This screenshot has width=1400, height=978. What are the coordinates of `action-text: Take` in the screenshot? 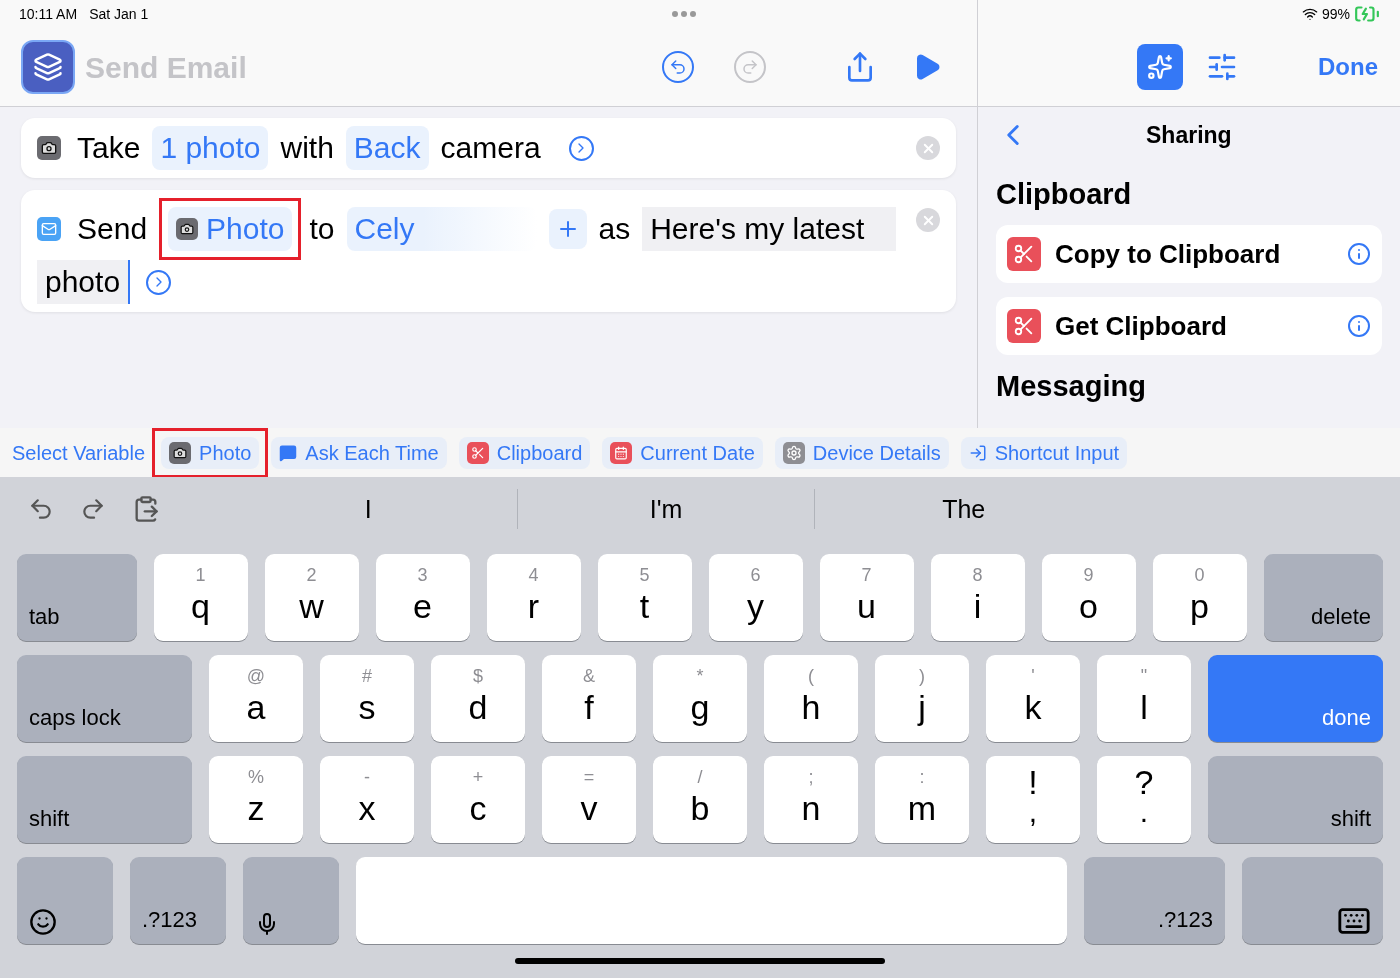 It's located at (109, 148).